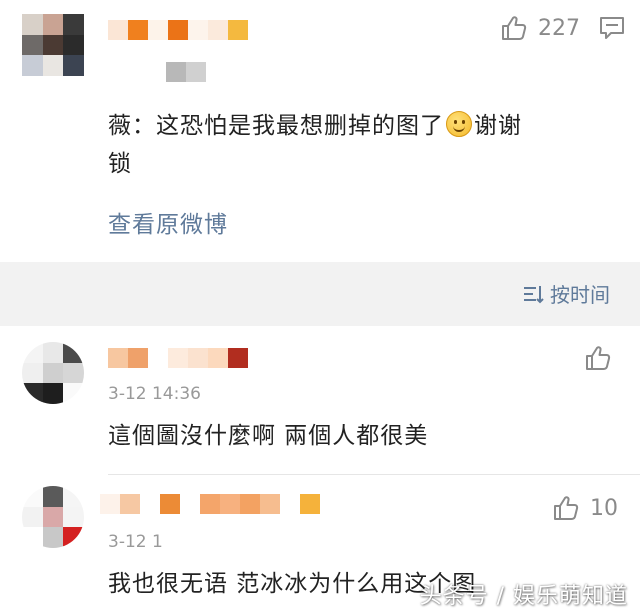  I want to click on watermark: 头条号 / 娱乐萌知道, so click(523, 596).